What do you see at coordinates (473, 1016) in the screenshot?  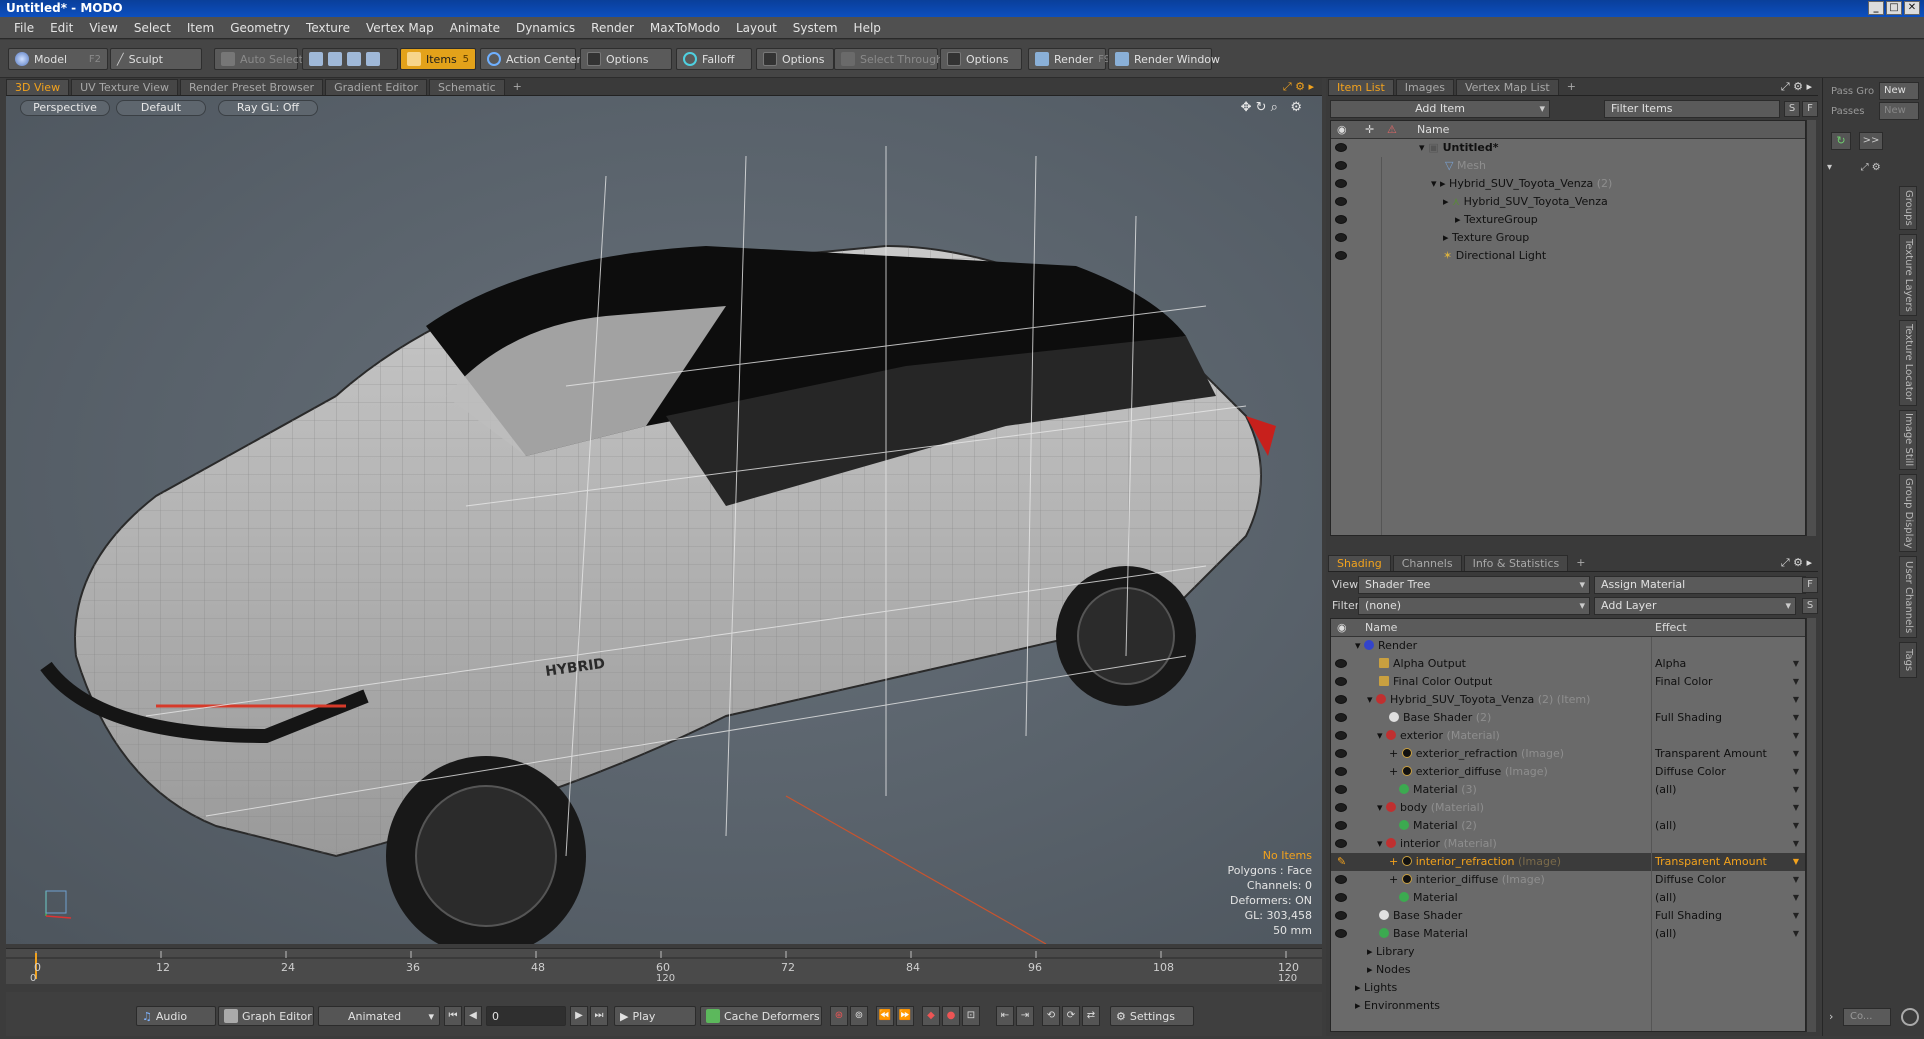 I see `previous-key-icon: ◀` at bounding box center [473, 1016].